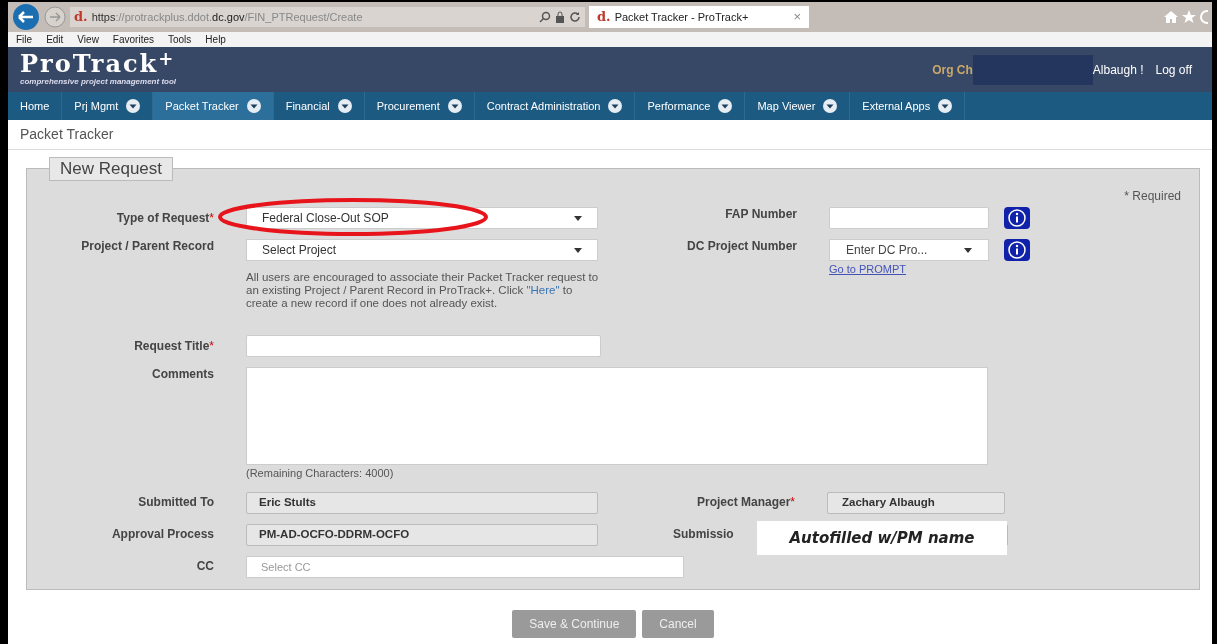 This screenshot has height=644, width=1217. Describe the element at coordinates (681, 17) in the screenshot. I see `tab-title: Packet Tracker - ProTrack+` at that location.